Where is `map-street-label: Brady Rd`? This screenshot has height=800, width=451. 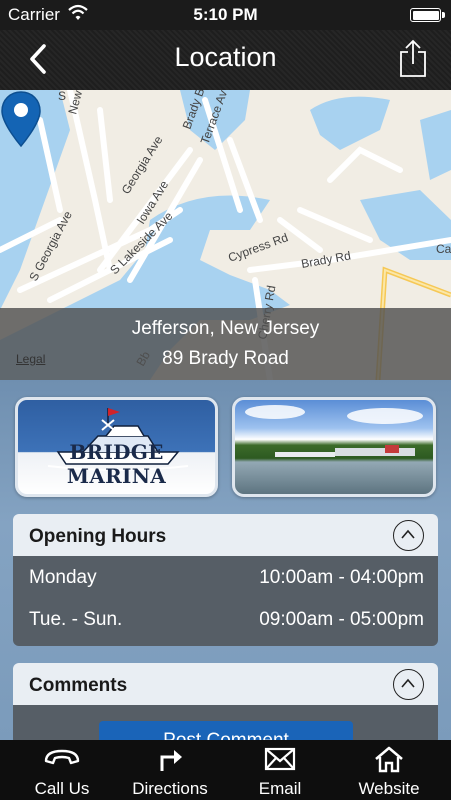 map-street-label: Brady Rd is located at coordinates (326, 259).